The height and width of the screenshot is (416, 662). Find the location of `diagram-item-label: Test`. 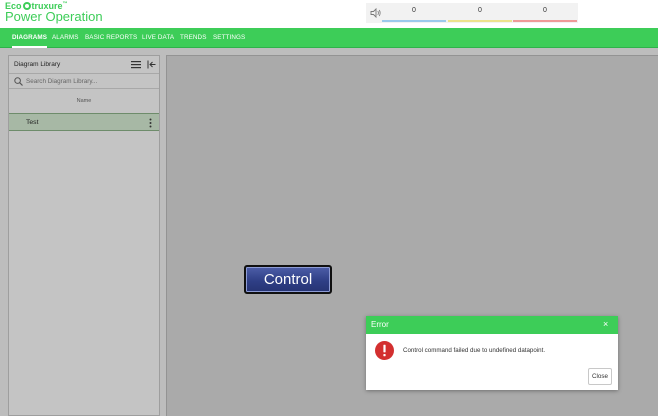

diagram-item-label: Test is located at coordinates (32, 122).